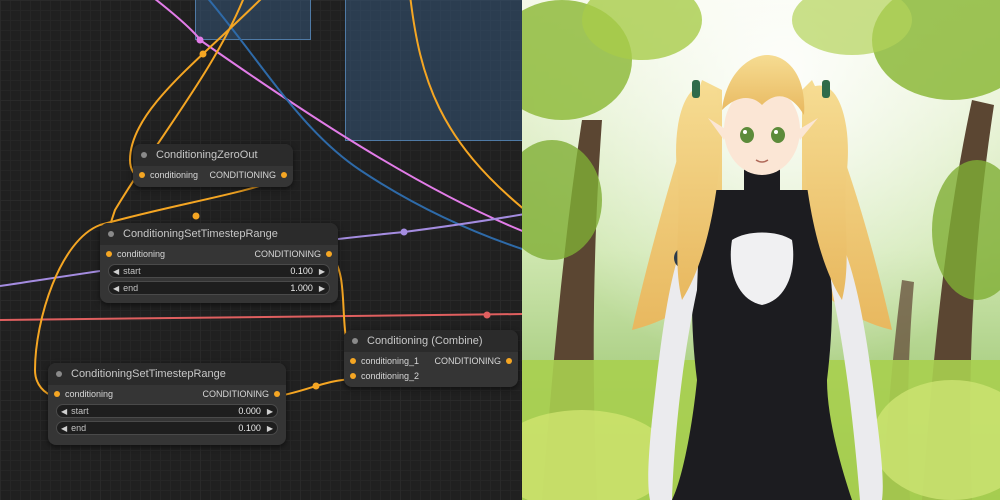 The image size is (1000, 500). I want to click on widget-value: 0.000, so click(249, 411).